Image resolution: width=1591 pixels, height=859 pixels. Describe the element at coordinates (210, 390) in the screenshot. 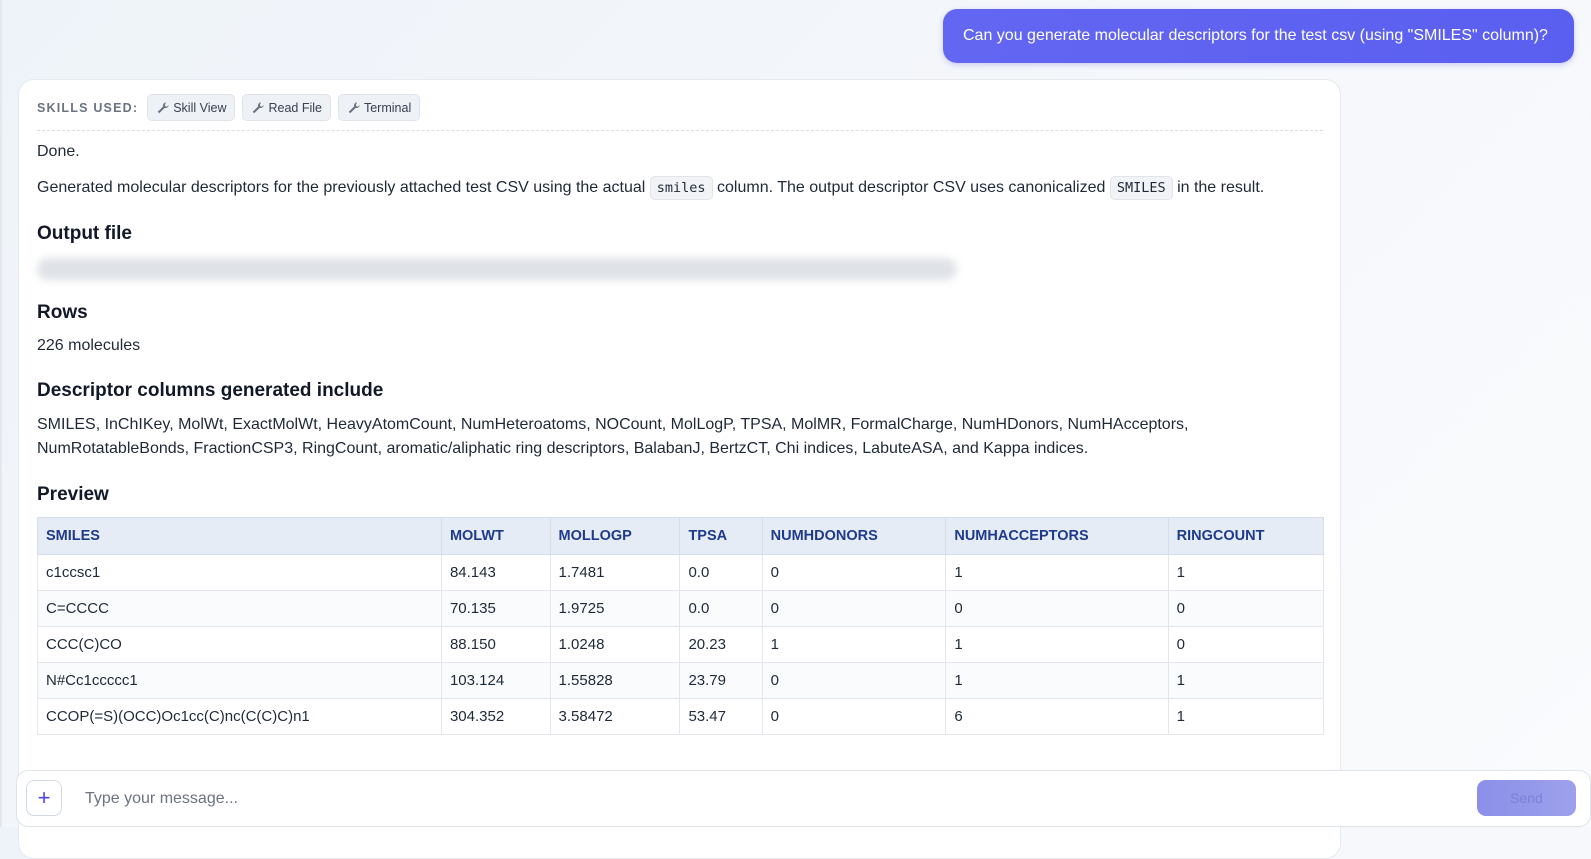

I see `descriptors-heading: Descriptor columns generated include` at that location.